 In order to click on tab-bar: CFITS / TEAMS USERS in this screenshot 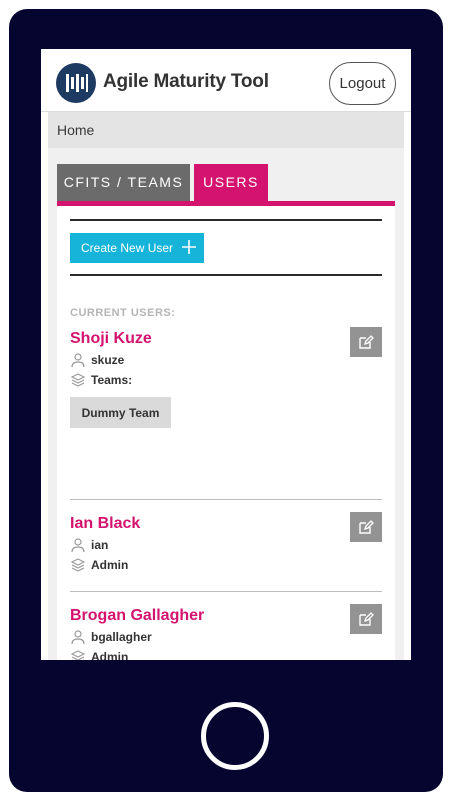, I will do `click(226, 185)`.